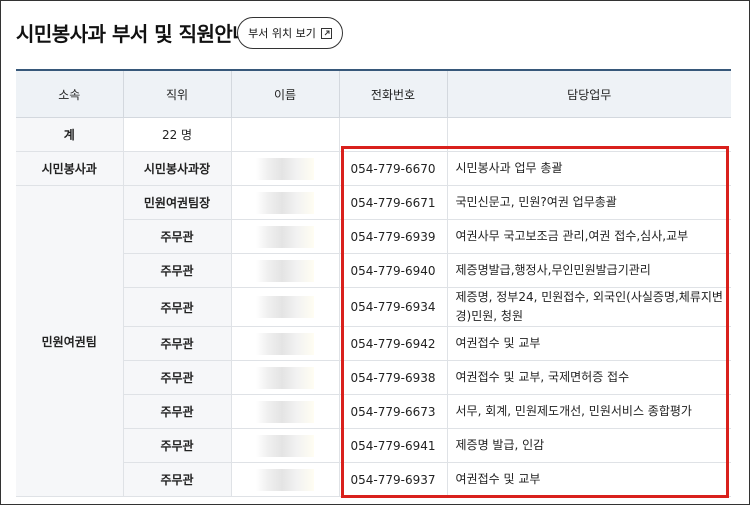 The width and height of the screenshot is (750, 505). Describe the element at coordinates (393, 236) in the screenshot. I see `phone-cell: 054-779-6939` at that location.